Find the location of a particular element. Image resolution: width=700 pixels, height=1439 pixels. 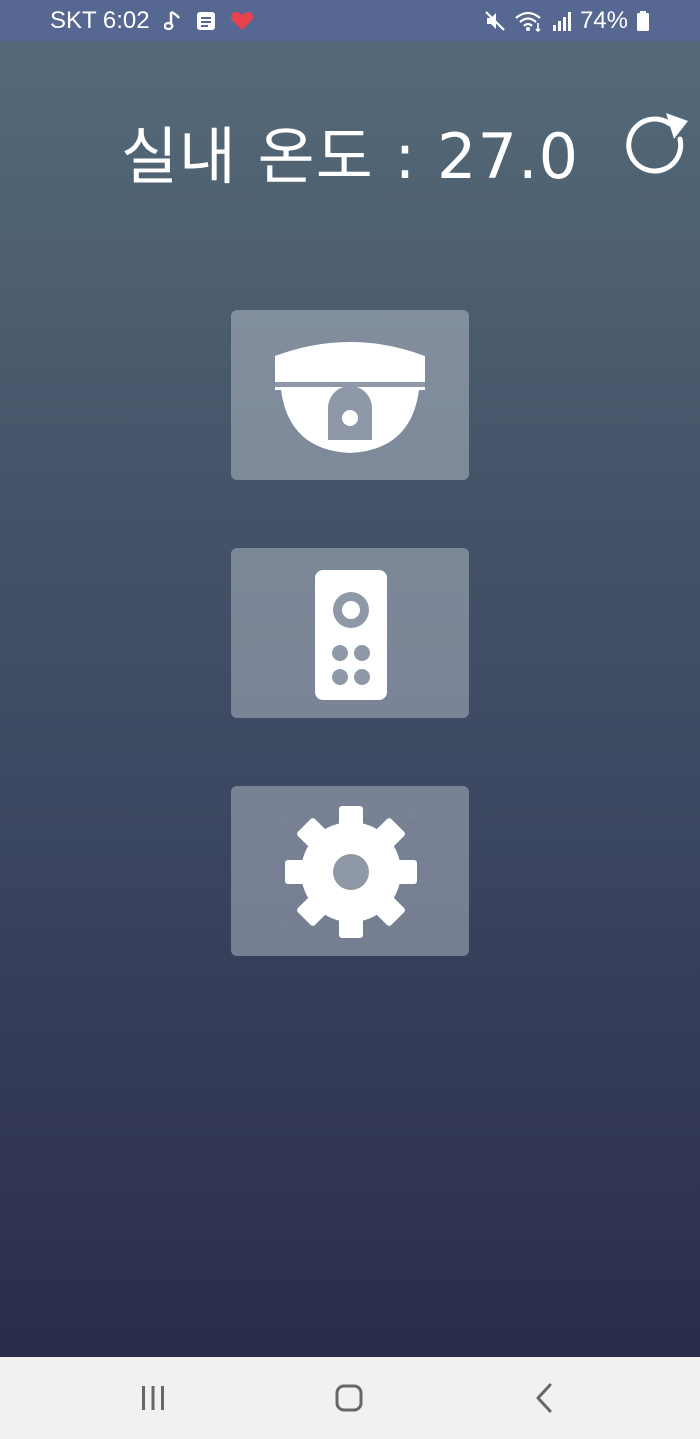

refresh-icon is located at coordinates (657, 143).